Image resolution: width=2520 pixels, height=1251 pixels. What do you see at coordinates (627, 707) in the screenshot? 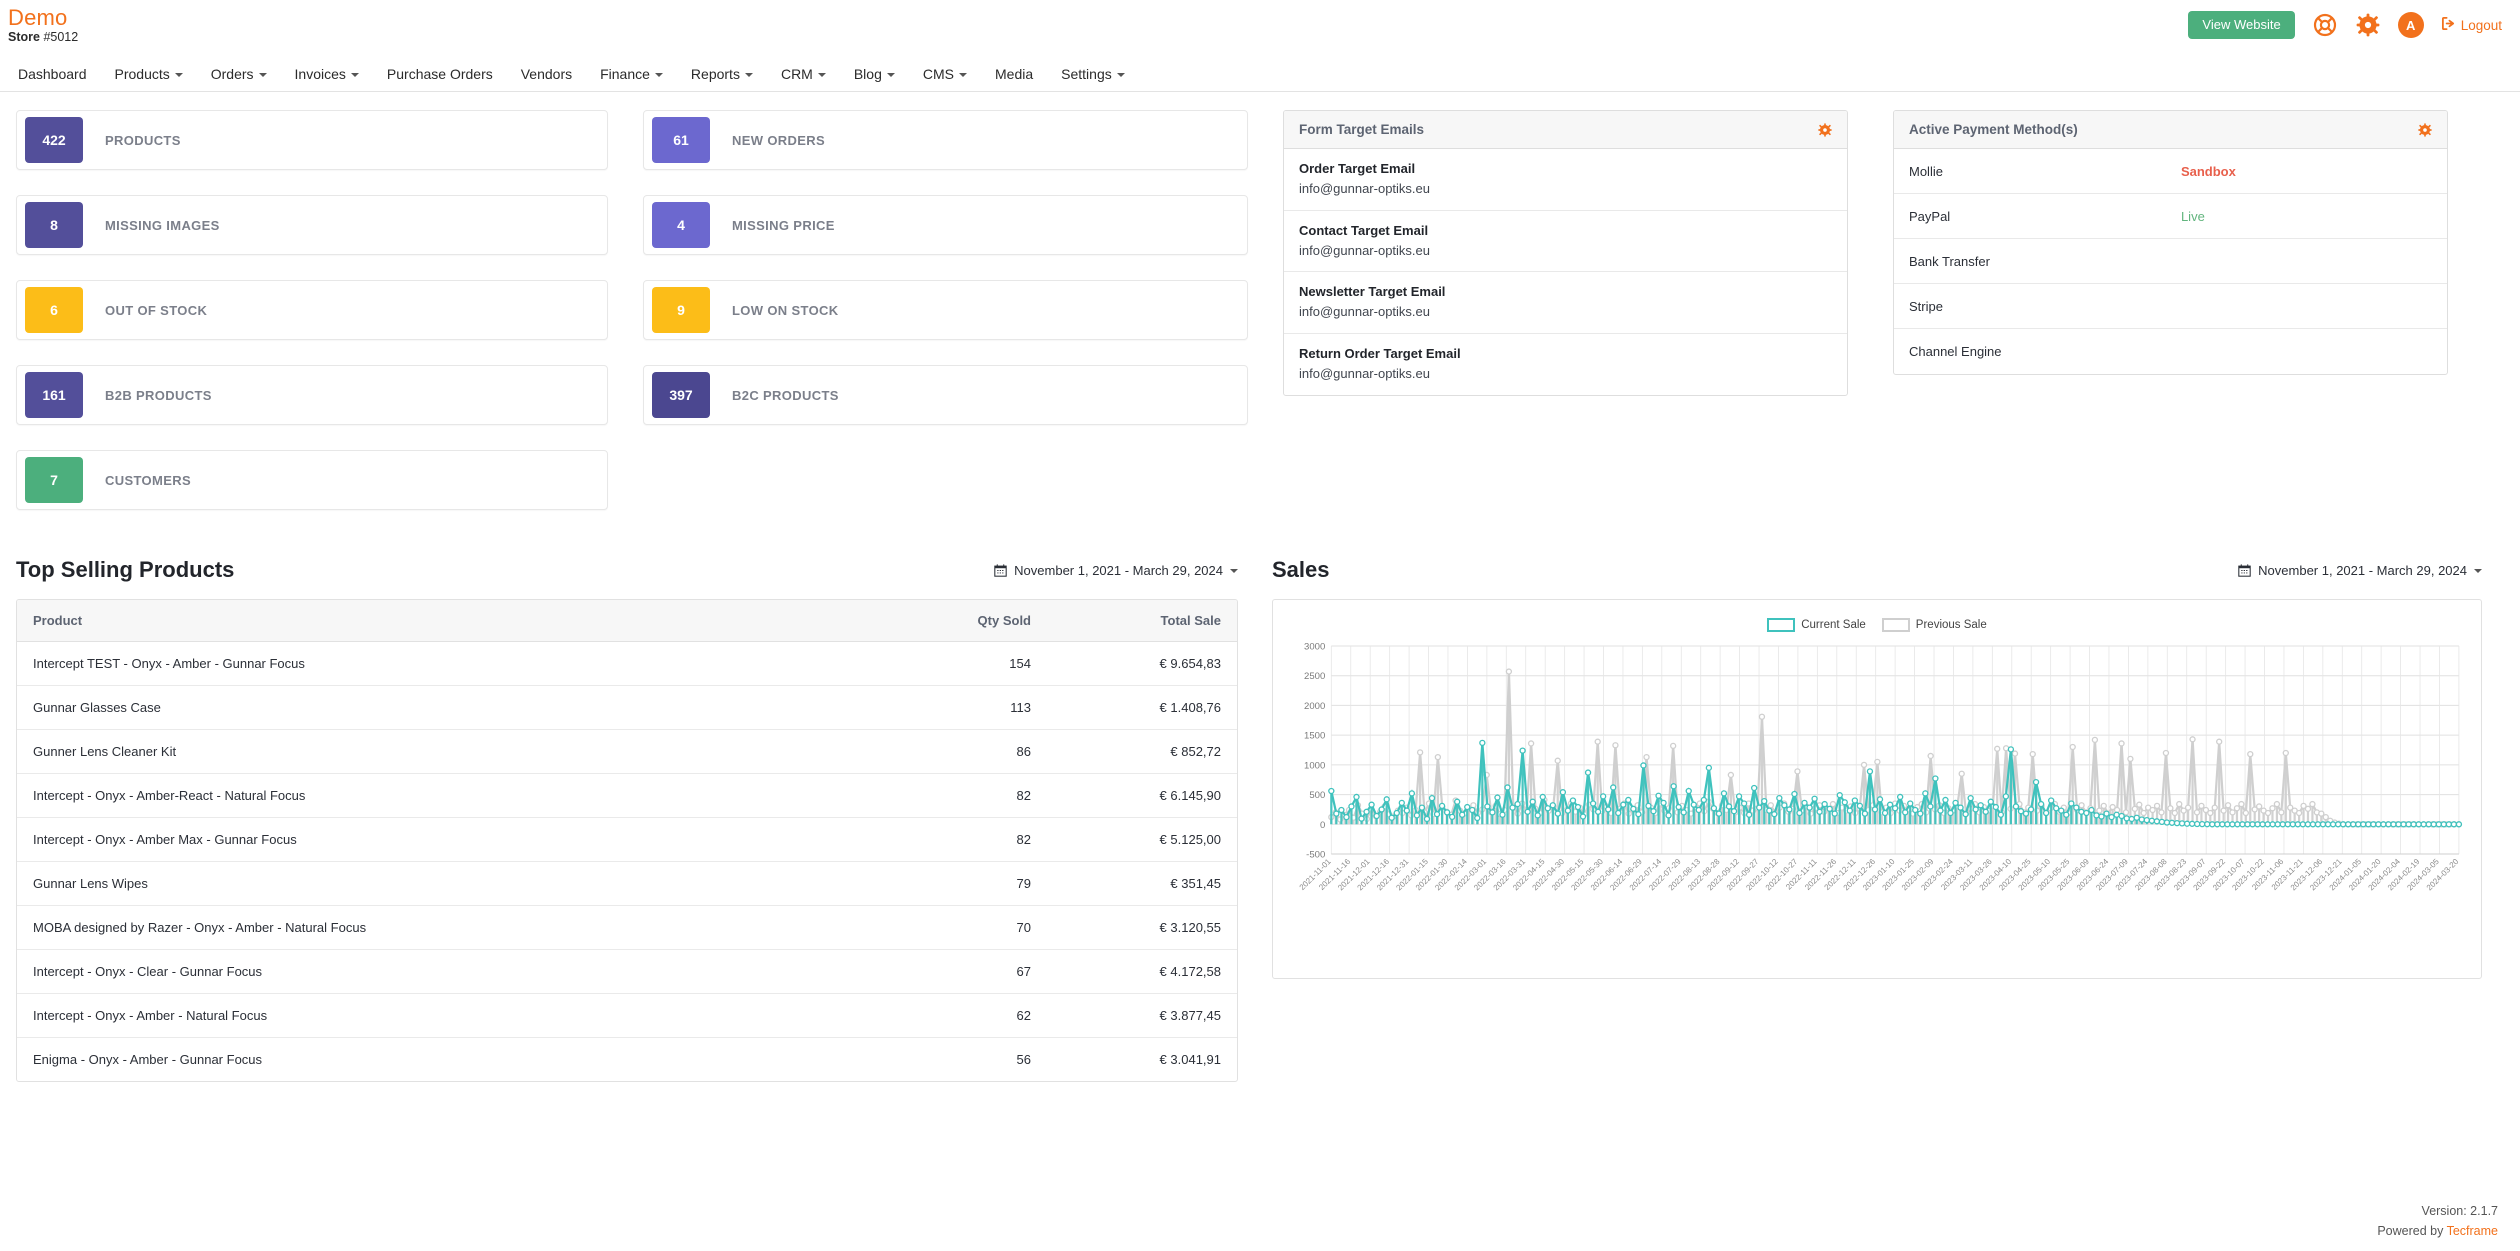
I see `table-row: Gunnar Glasses Case 113 € 1.408,76` at bounding box center [627, 707].